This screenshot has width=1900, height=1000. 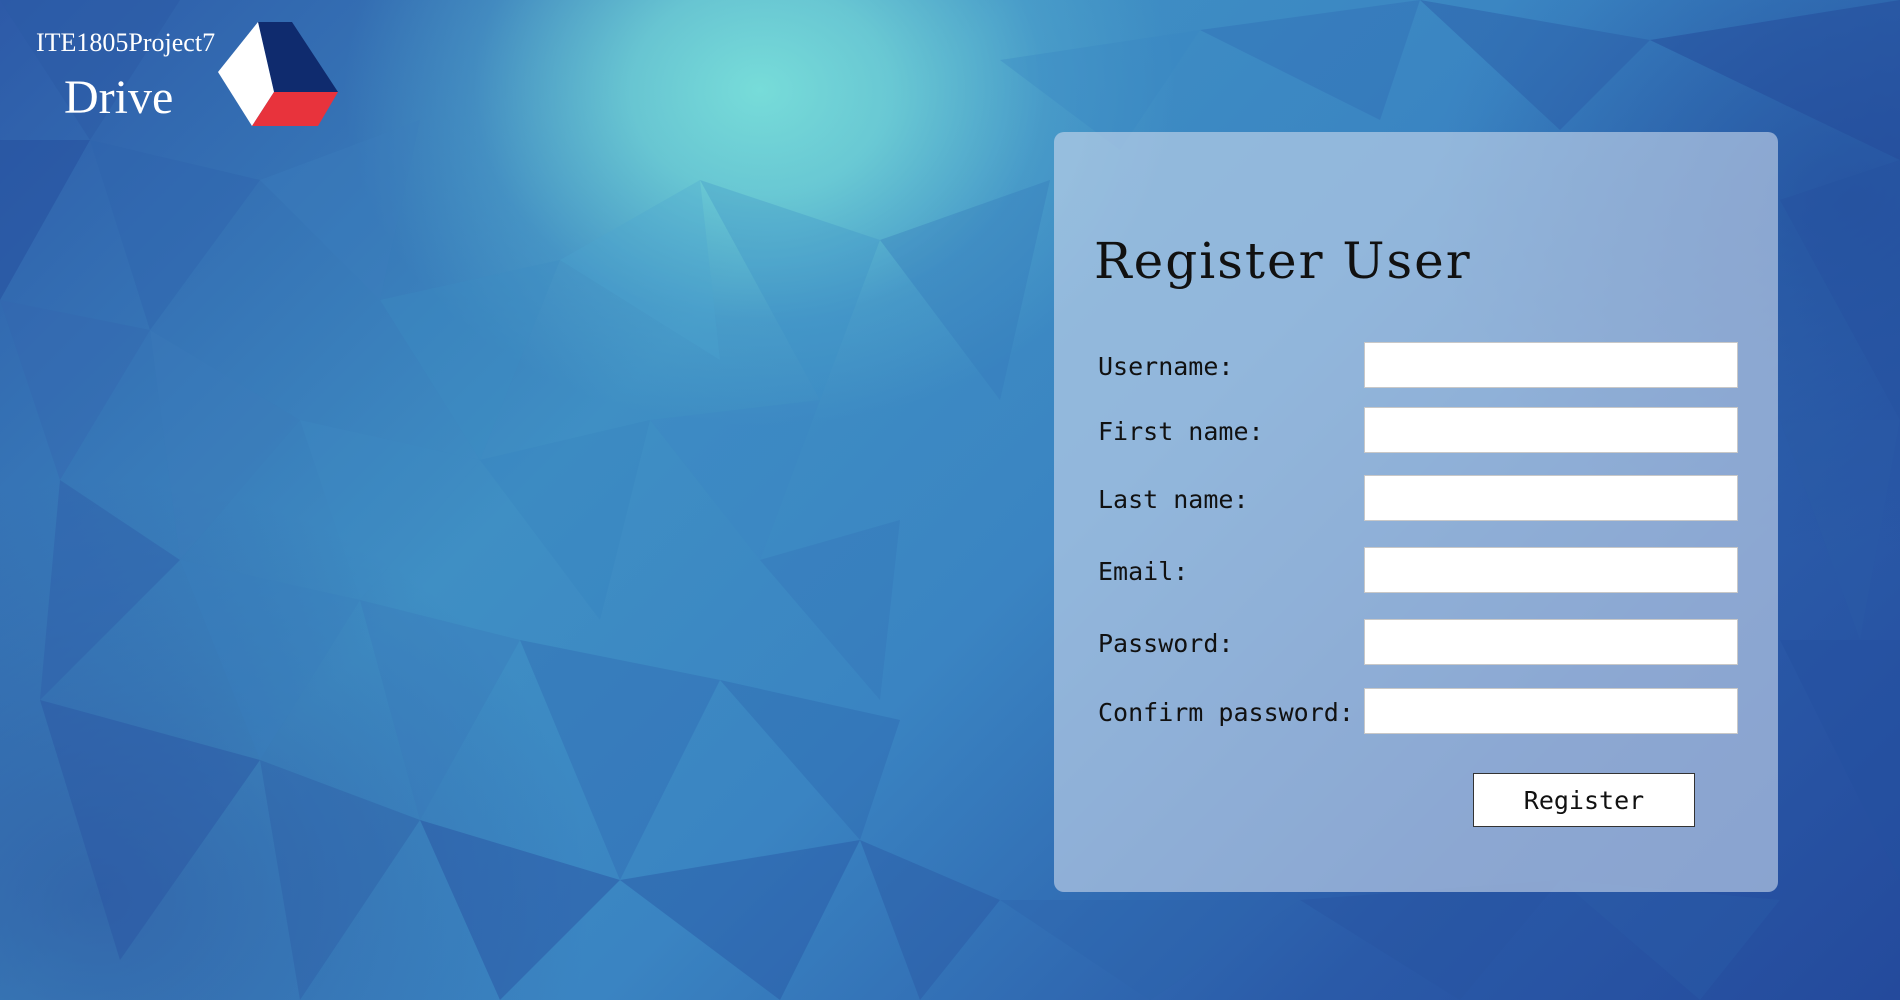 I want to click on username-input, so click(x=1551, y=365).